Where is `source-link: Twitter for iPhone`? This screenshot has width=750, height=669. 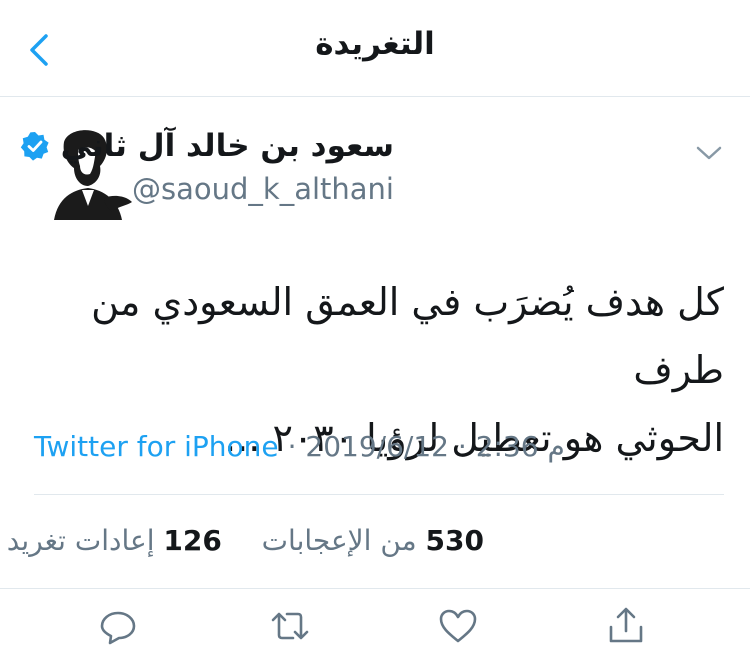
source-link: Twitter for iPhone is located at coordinates (156, 446).